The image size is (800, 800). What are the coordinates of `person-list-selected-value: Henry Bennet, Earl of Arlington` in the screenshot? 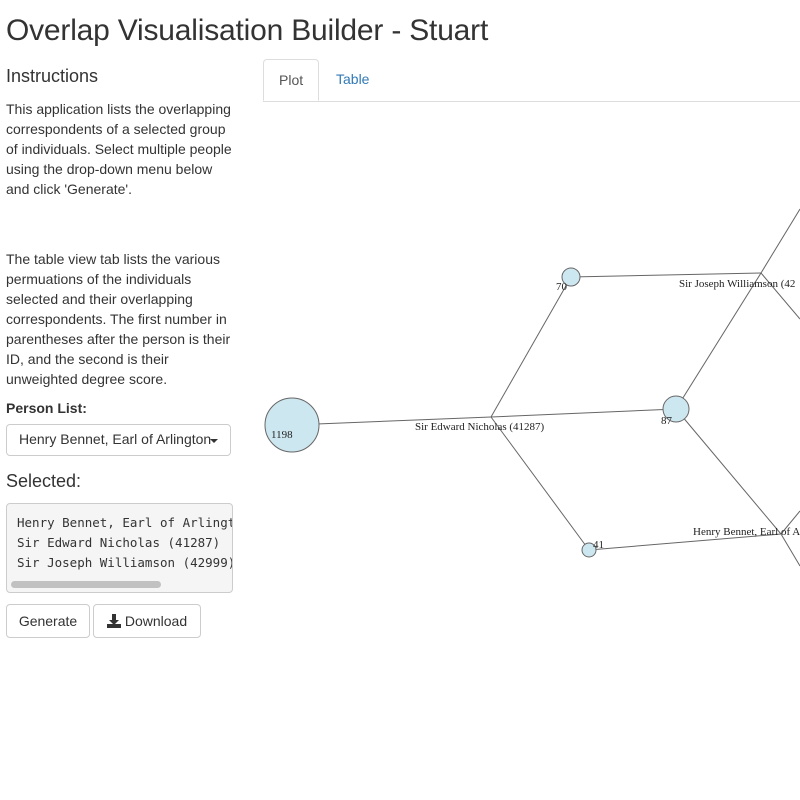 It's located at (115, 439).